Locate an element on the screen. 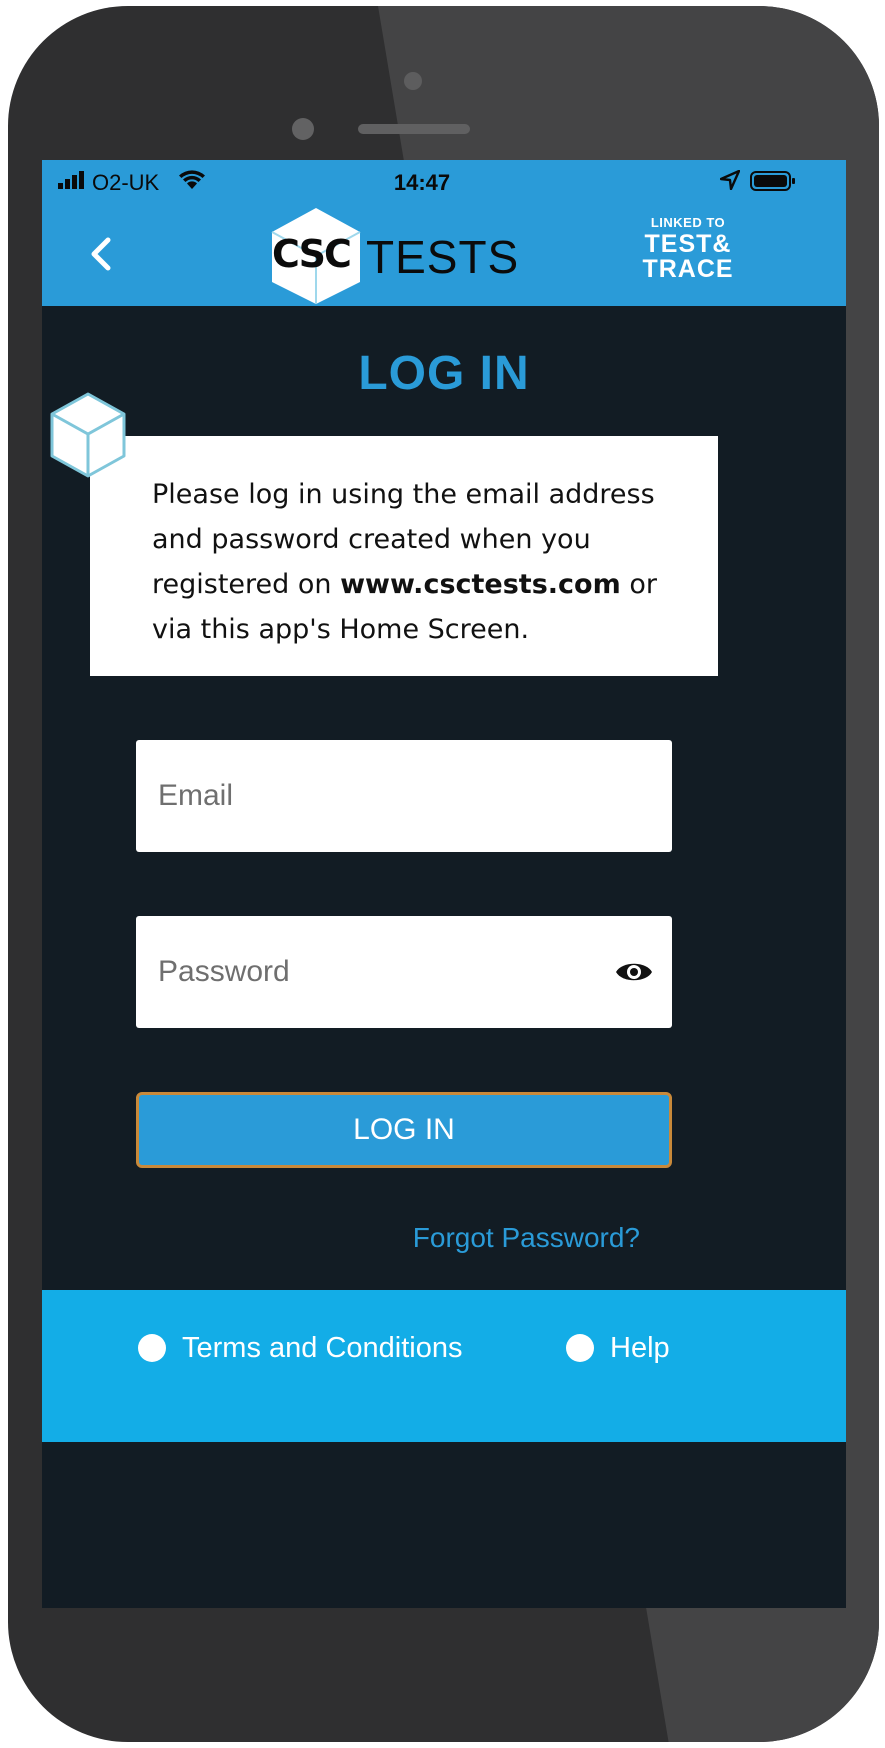 The image size is (885, 1748). badge-linked-to: LINKED TO is located at coordinates (688, 222).